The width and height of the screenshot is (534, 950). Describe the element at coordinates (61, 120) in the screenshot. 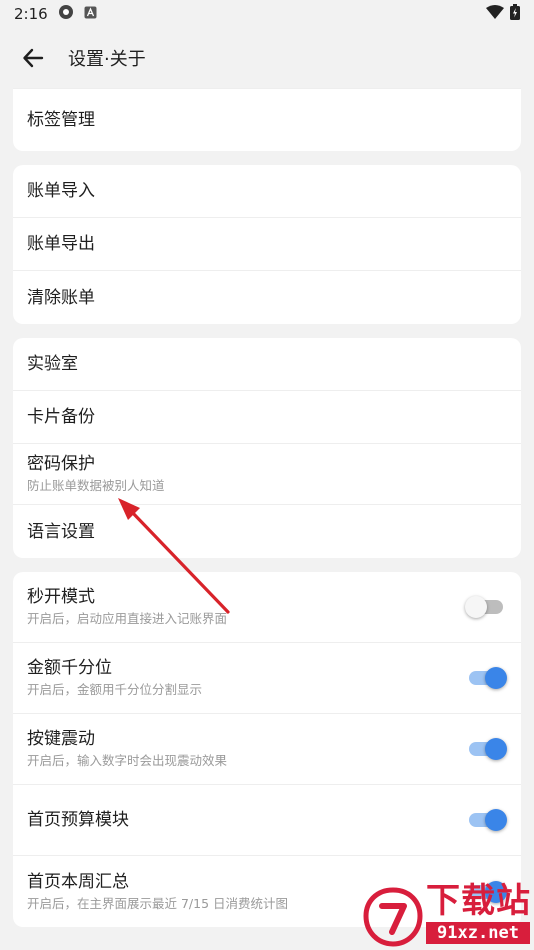

I see `settings-item-title: 标签管理` at that location.